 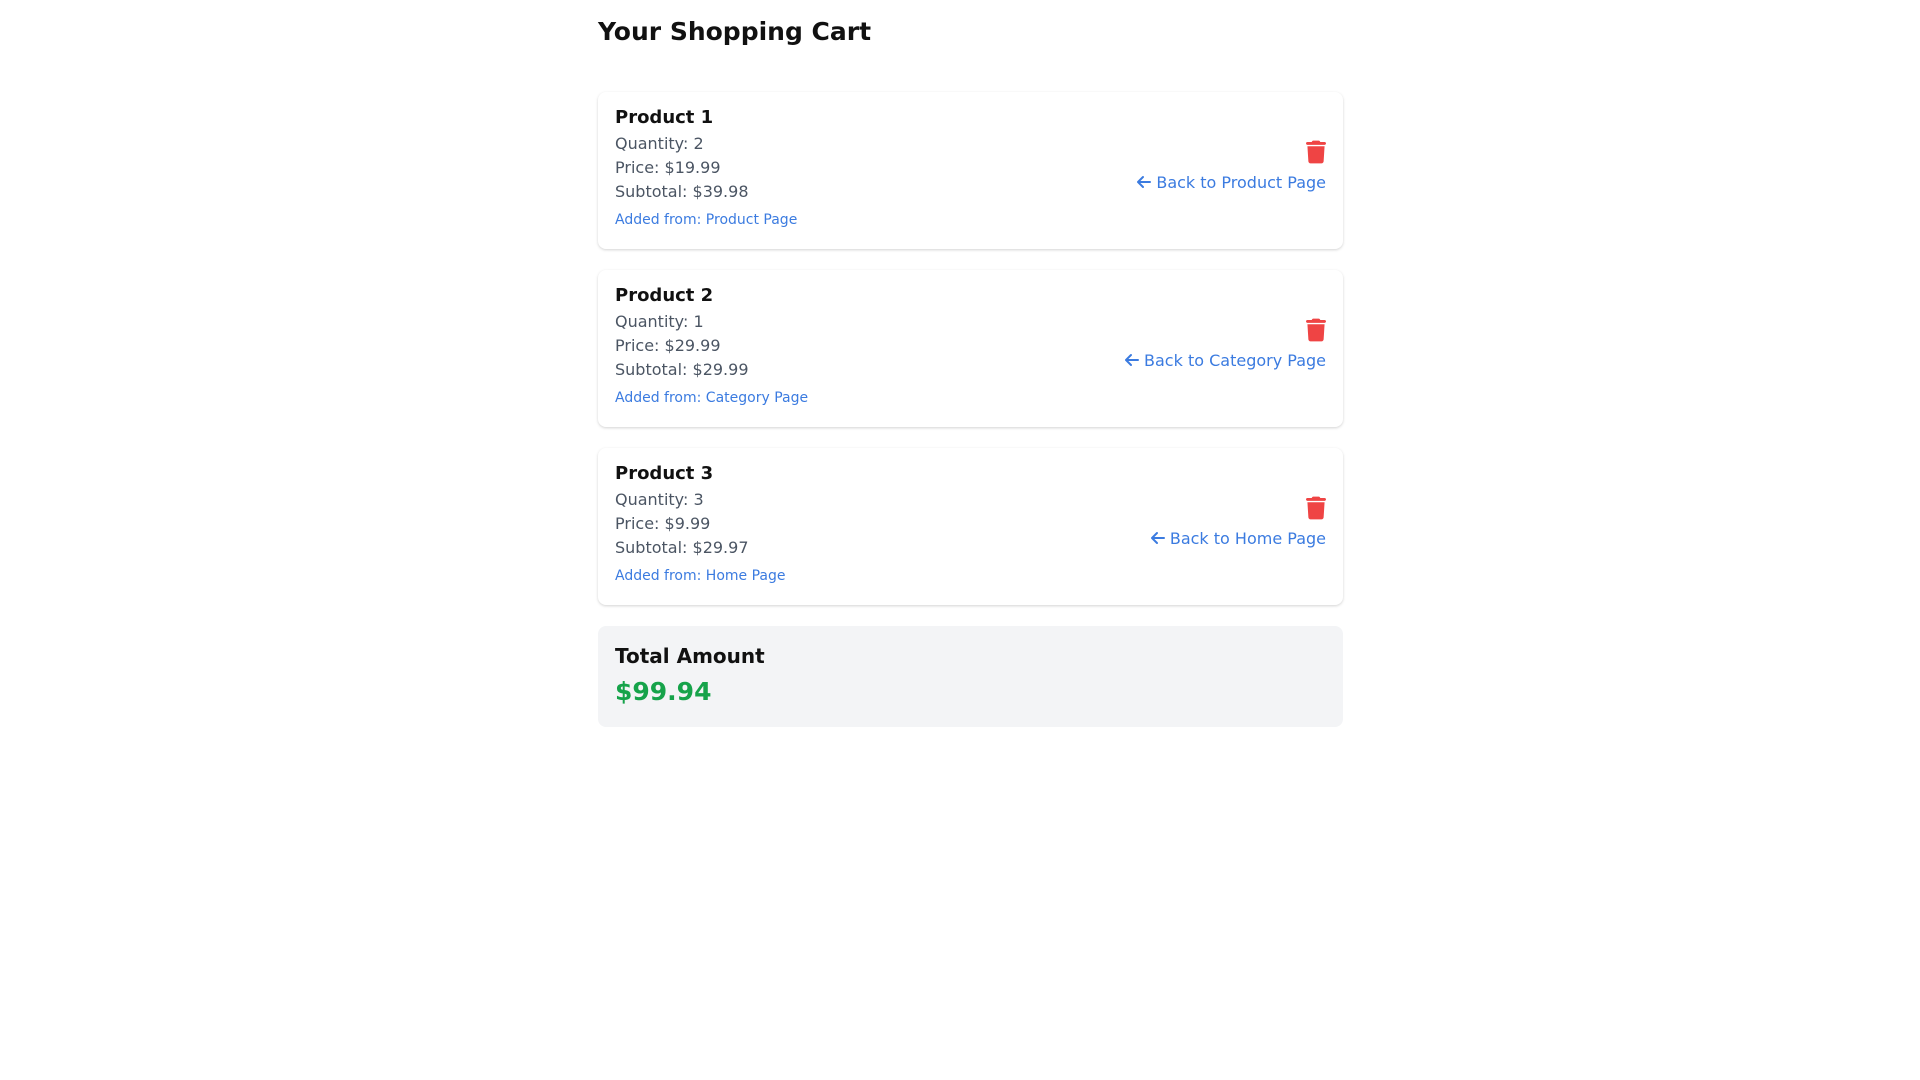 I want to click on product-name: Product 3, so click(x=664, y=473).